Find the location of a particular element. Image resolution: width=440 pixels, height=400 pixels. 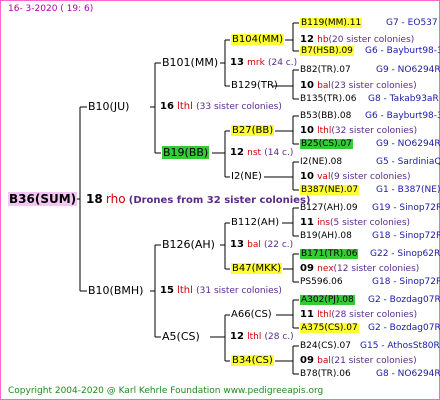

gen4-queen-13: A302(PJ).08 is located at coordinates (327, 300).